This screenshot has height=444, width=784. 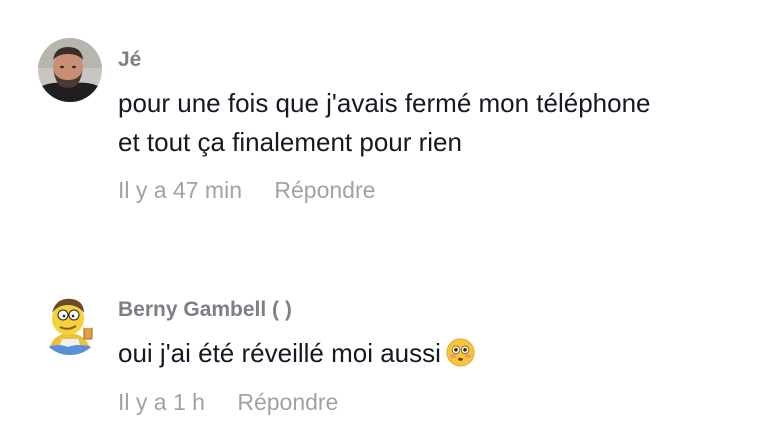 I want to click on flushed-face-emoji-icon, so click(x=460, y=352).